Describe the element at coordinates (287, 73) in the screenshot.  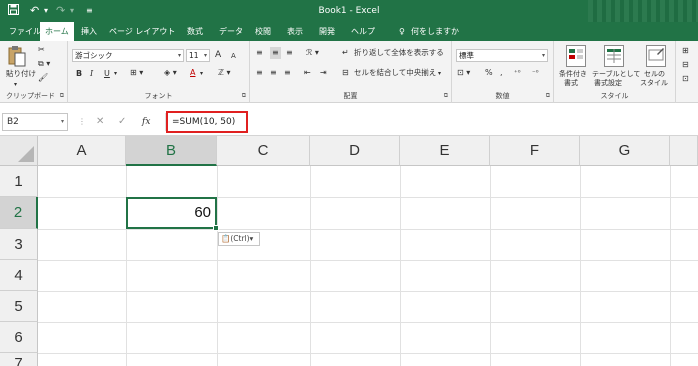
I see `align-right-icon: ≡` at that location.